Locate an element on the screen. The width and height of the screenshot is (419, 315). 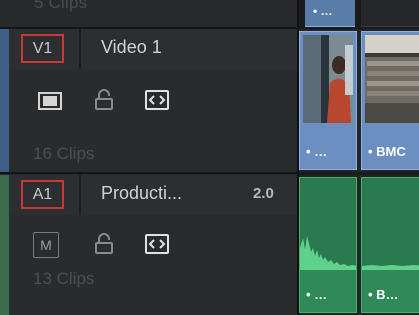
track-title-row: A1 Producti... 2.0 is located at coordinates (153, 195).